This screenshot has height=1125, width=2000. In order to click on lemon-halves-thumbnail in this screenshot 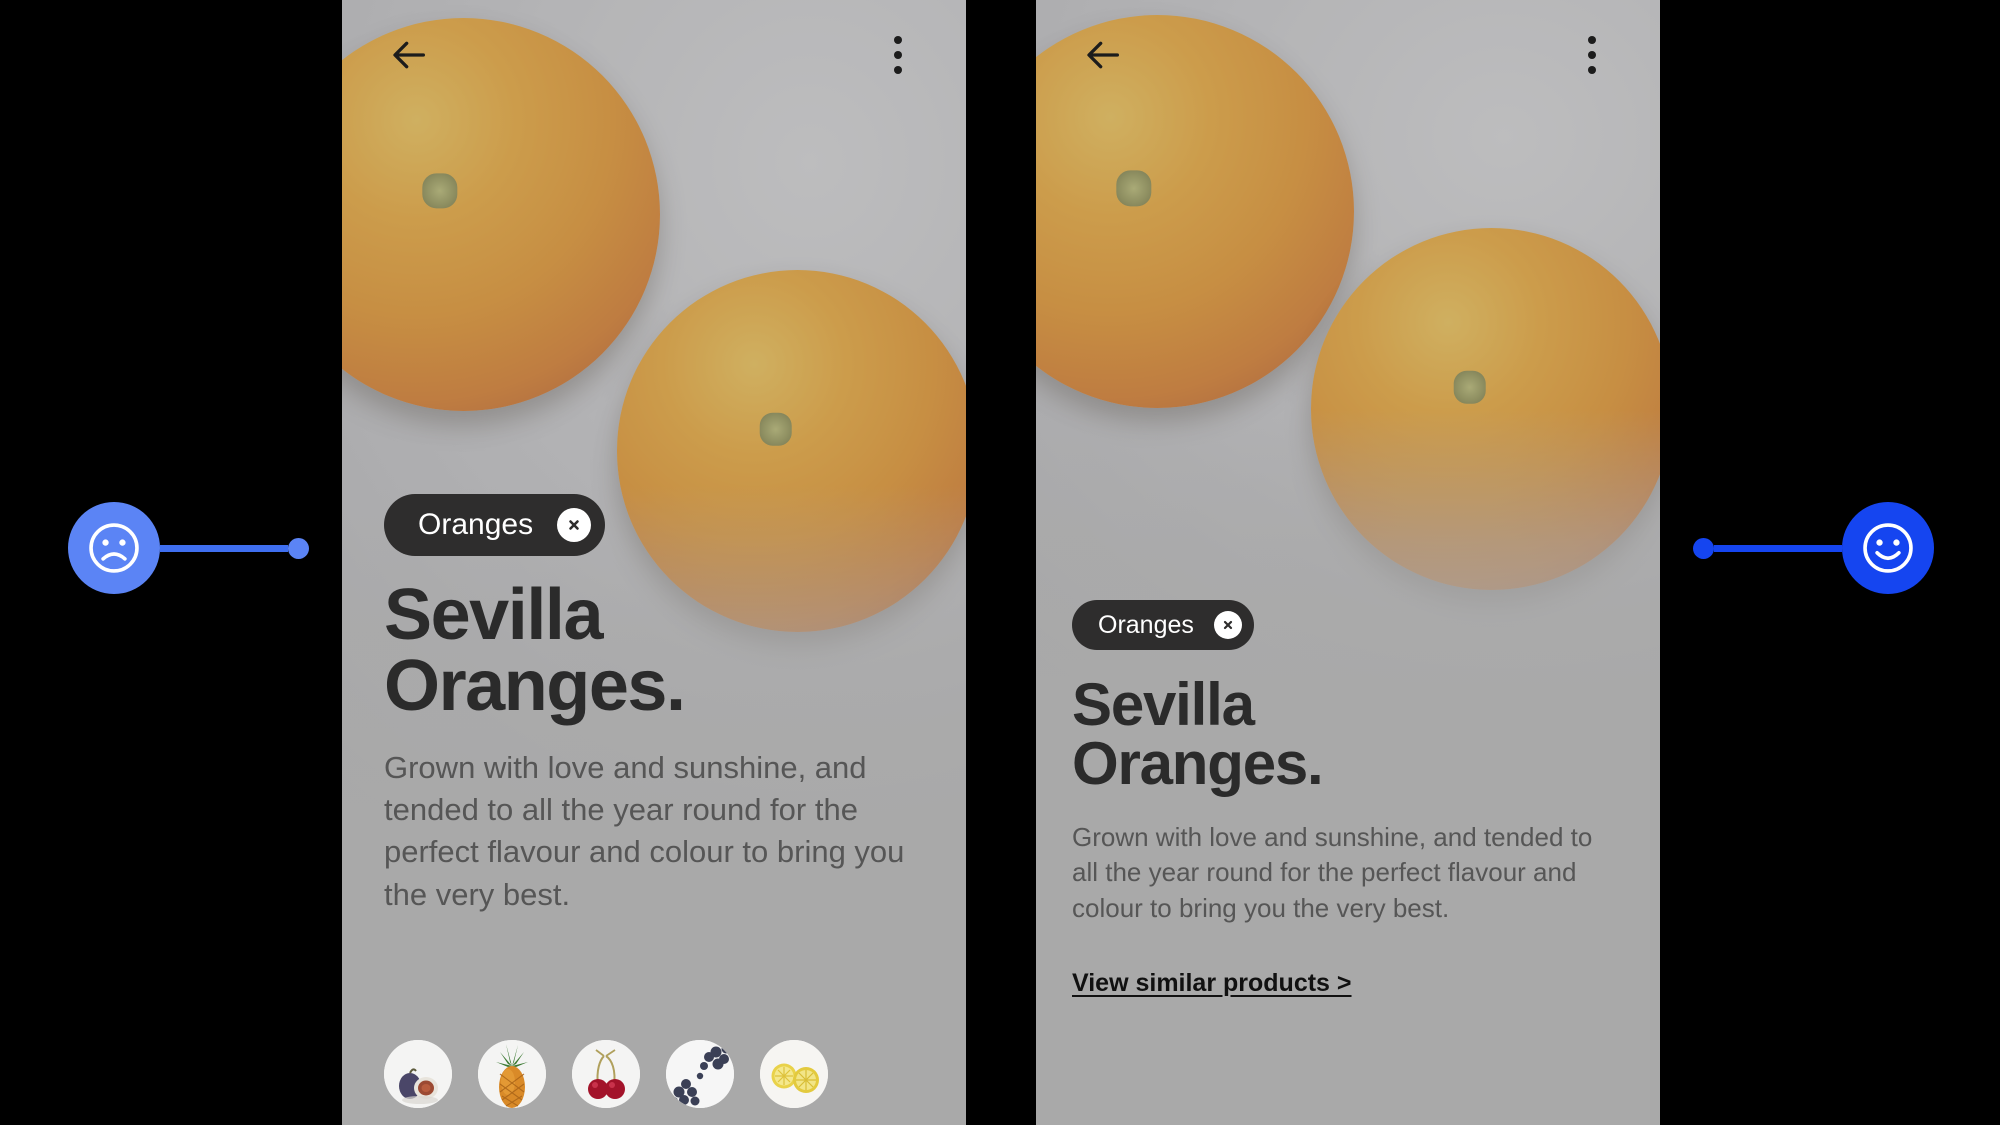, I will do `click(794, 1074)`.